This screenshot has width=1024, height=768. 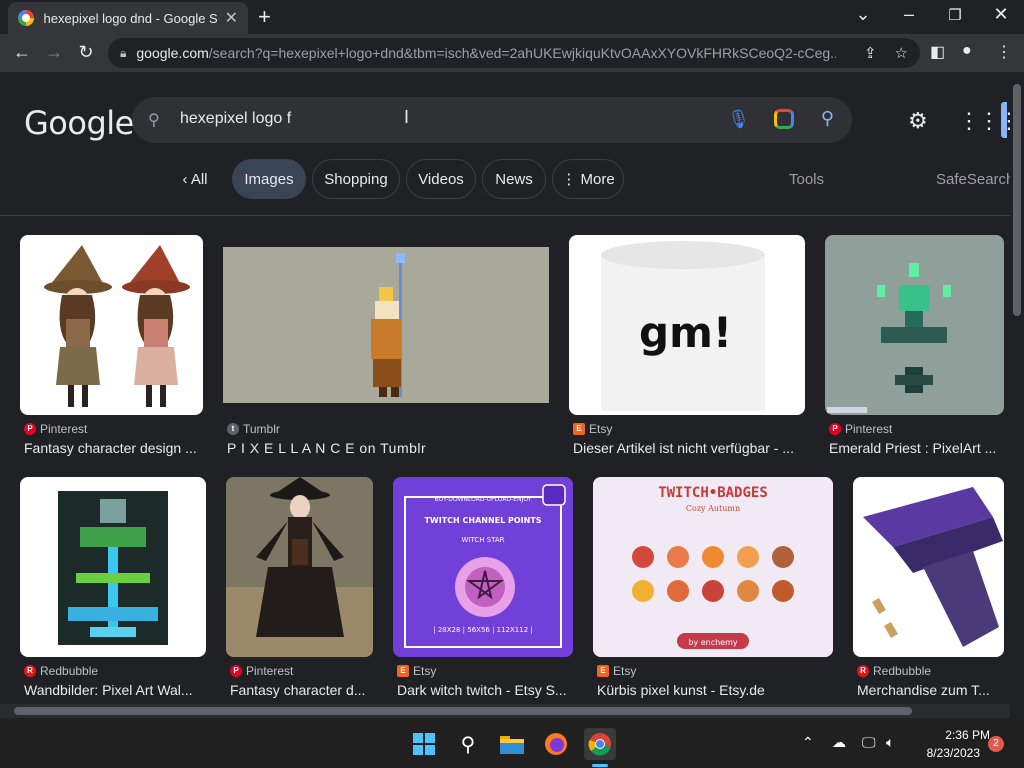 What do you see at coordinates (482, 520) in the screenshot?
I see `twitch-title-text: TWITCH CHANNEL POINTS` at bounding box center [482, 520].